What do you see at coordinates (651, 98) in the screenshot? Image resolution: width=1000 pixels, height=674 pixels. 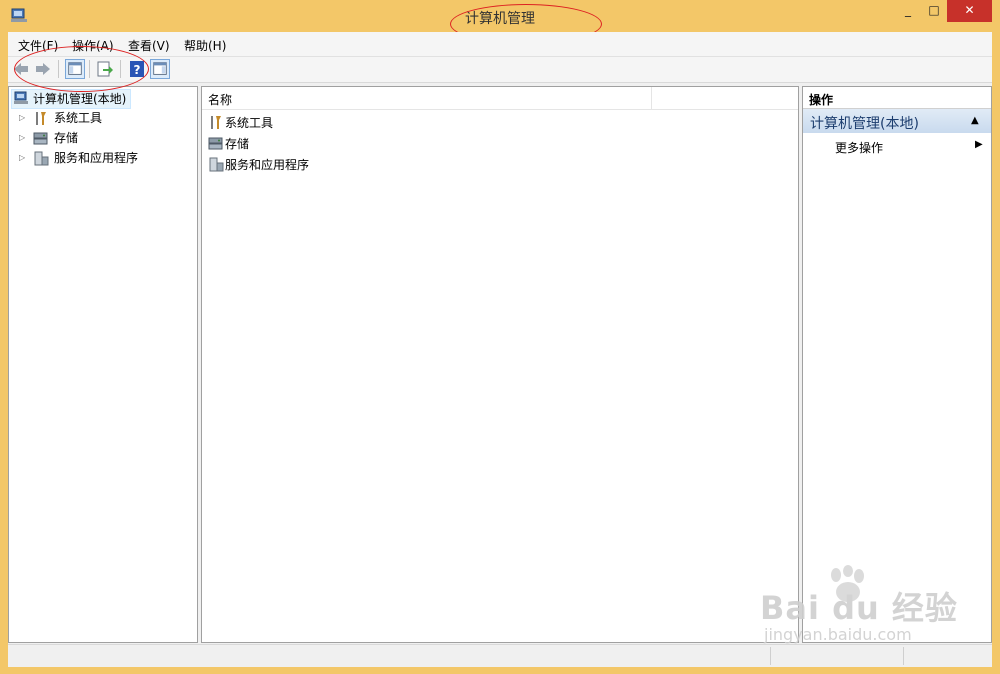 I see `column-divider` at bounding box center [651, 98].